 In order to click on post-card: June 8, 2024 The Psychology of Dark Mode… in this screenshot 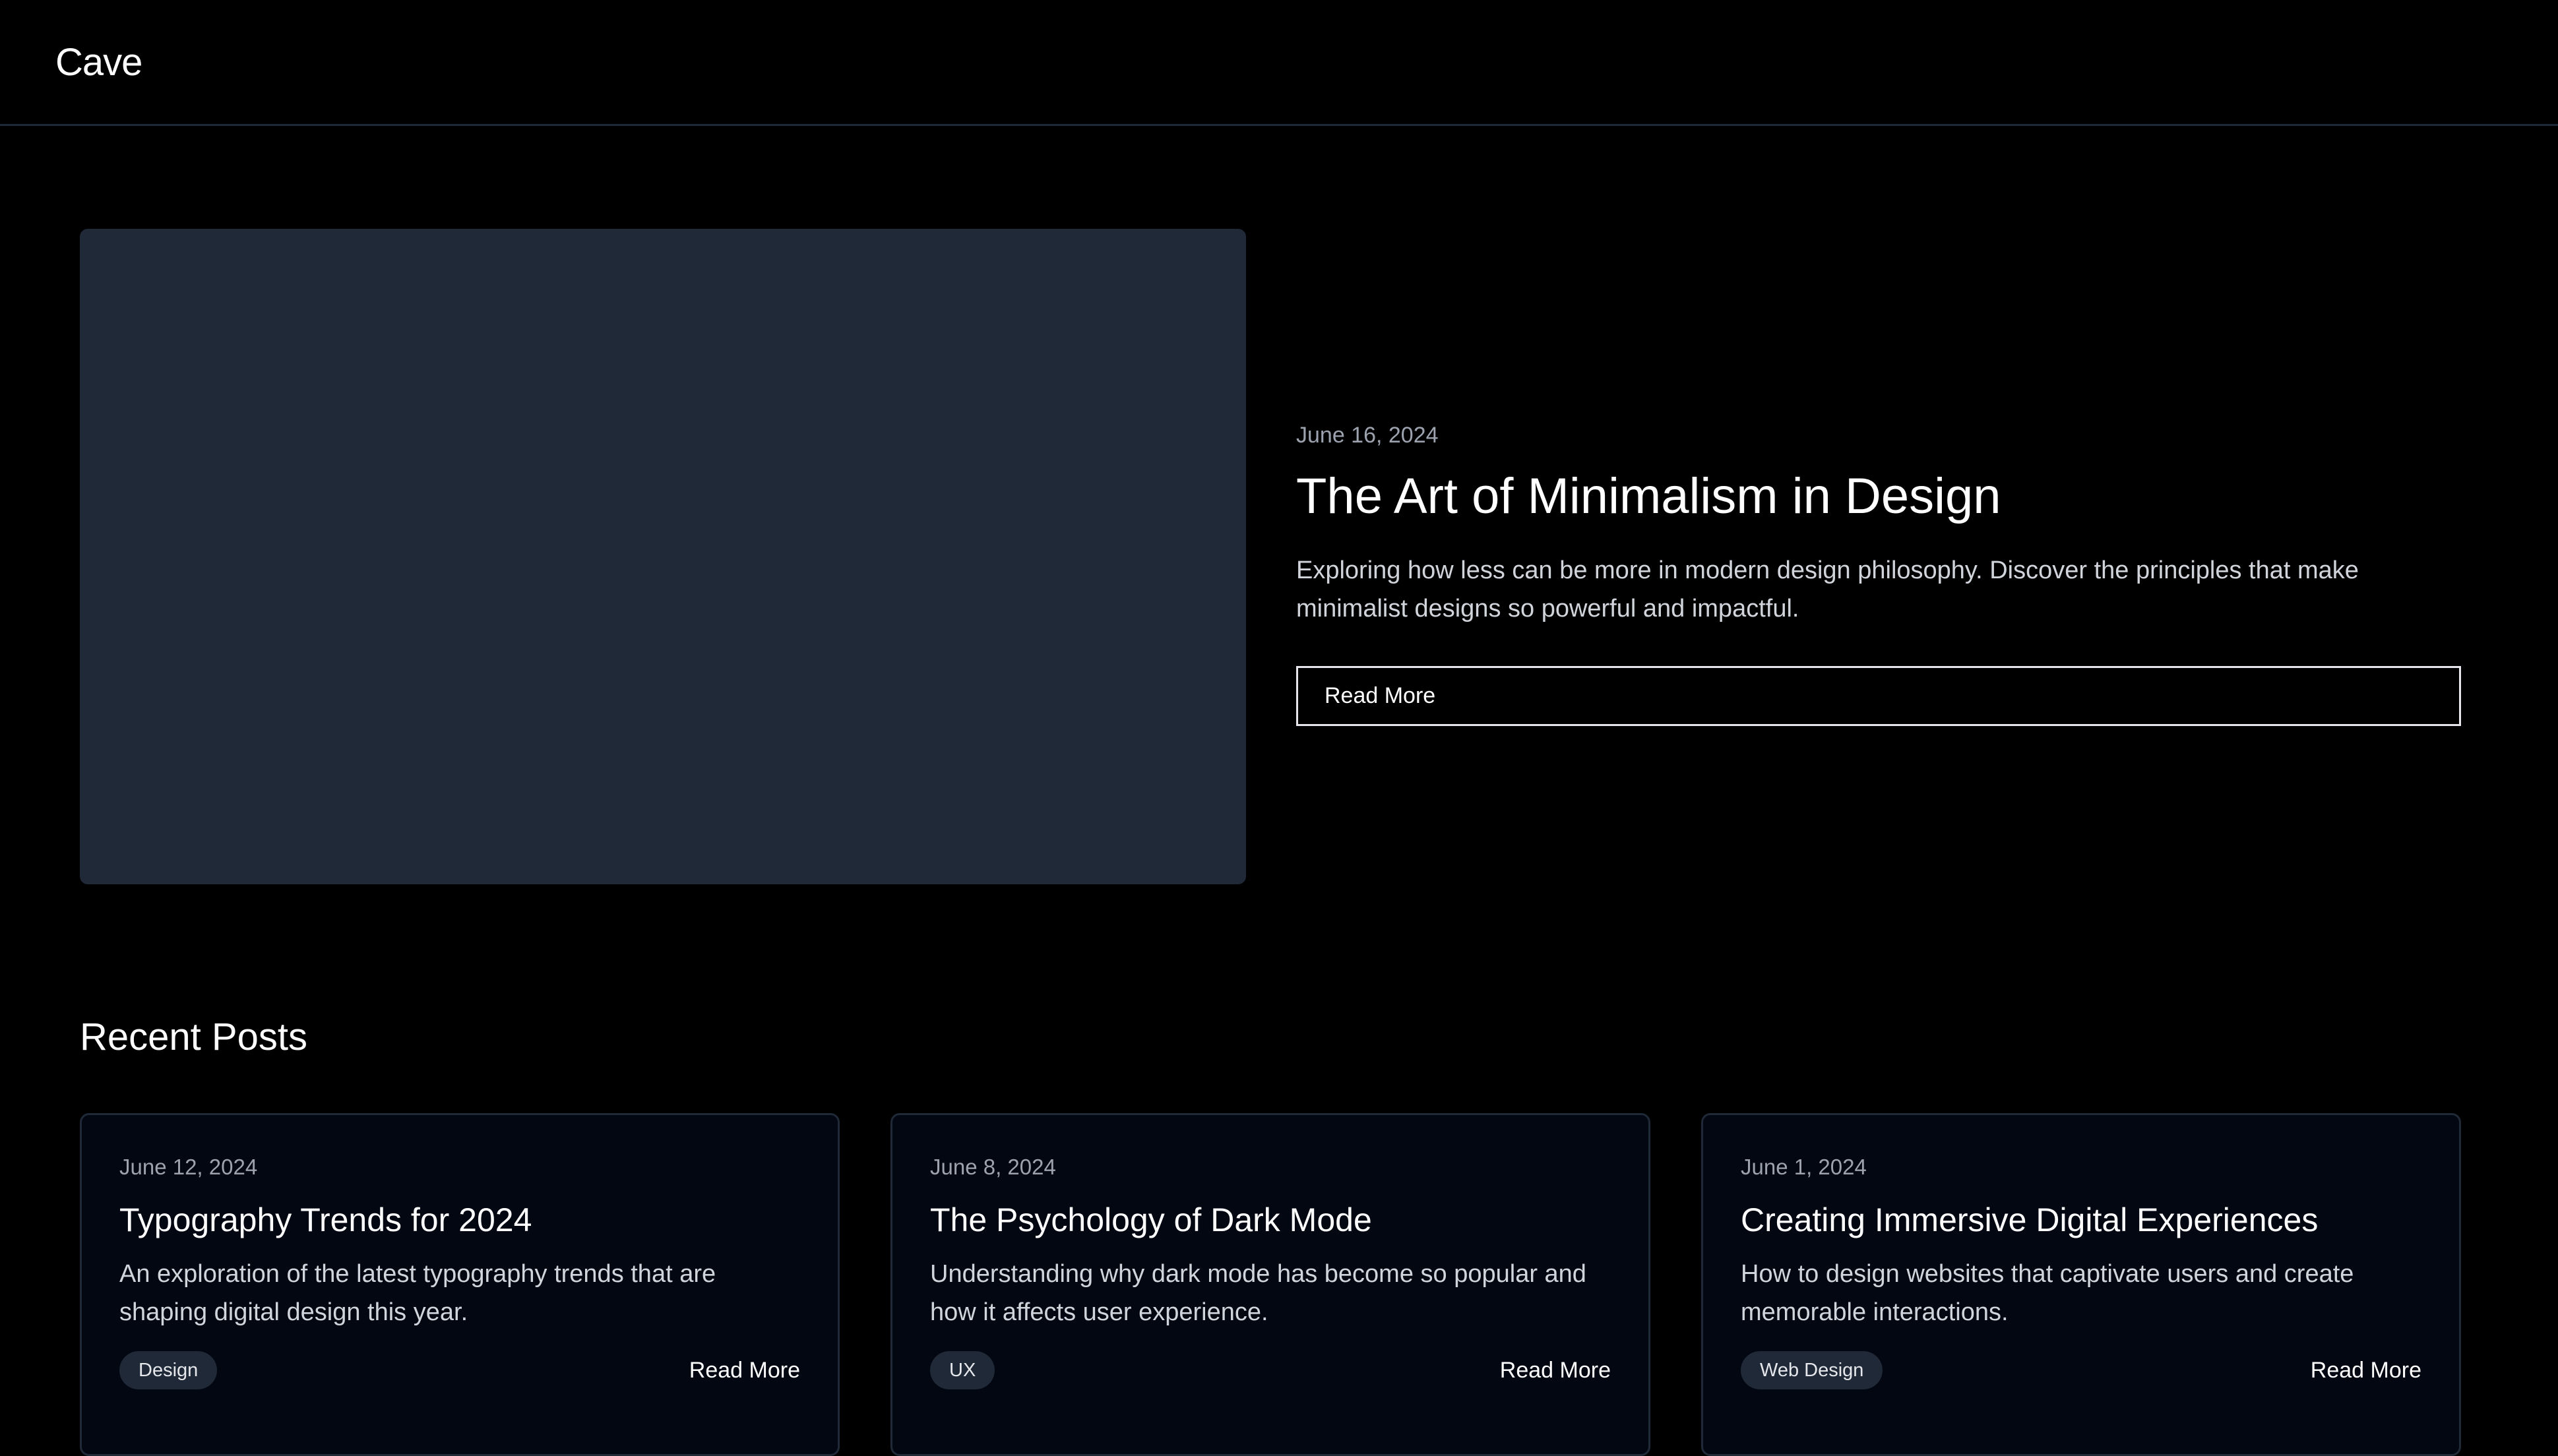, I will do `click(1270, 1284)`.